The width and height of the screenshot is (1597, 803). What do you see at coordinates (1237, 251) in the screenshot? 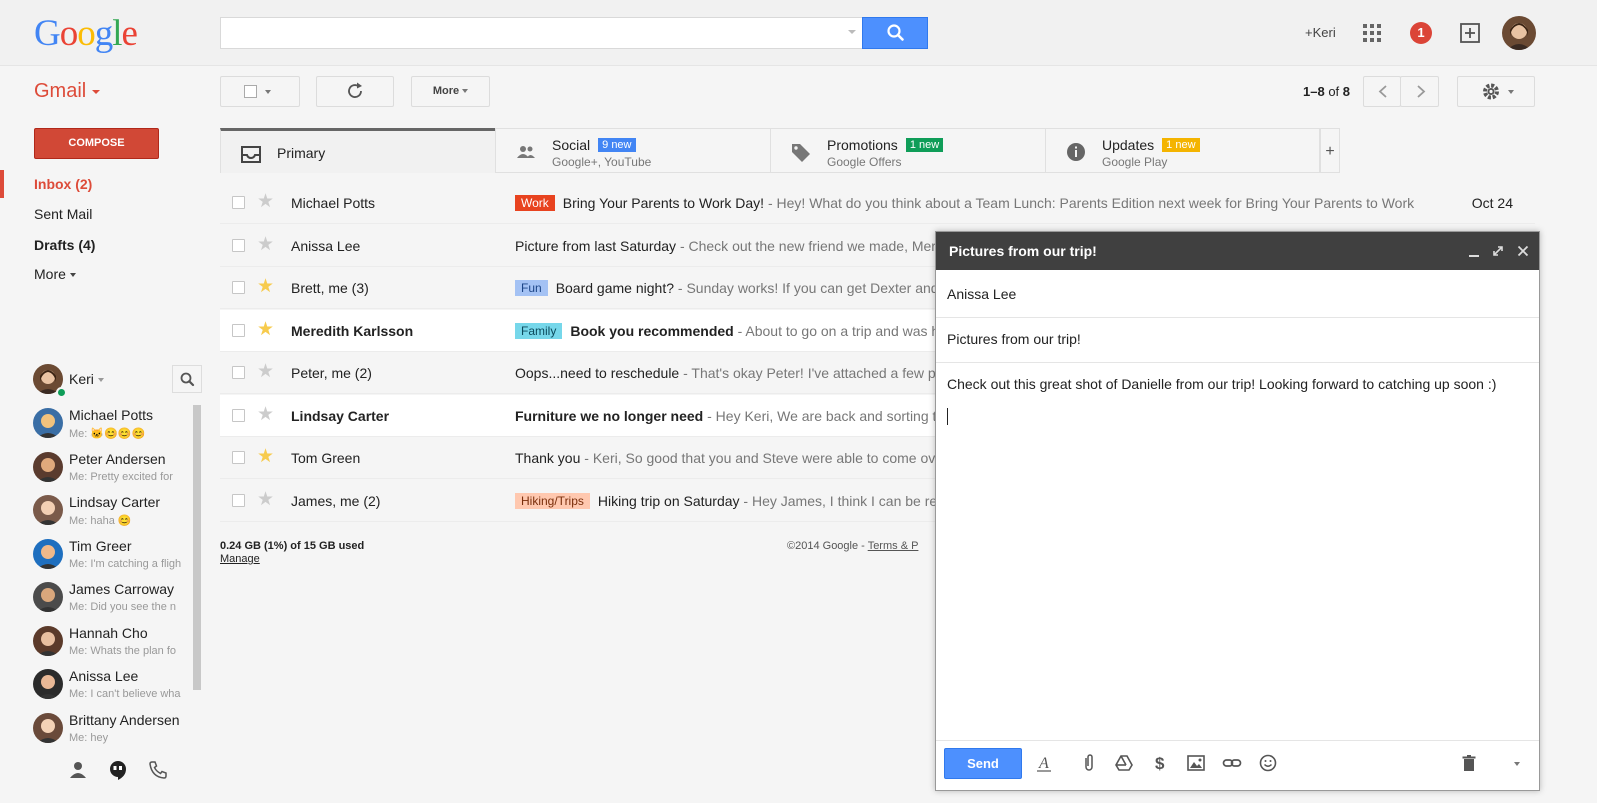
I see `compose-title-bar: Pictures from our trip!` at bounding box center [1237, 251].